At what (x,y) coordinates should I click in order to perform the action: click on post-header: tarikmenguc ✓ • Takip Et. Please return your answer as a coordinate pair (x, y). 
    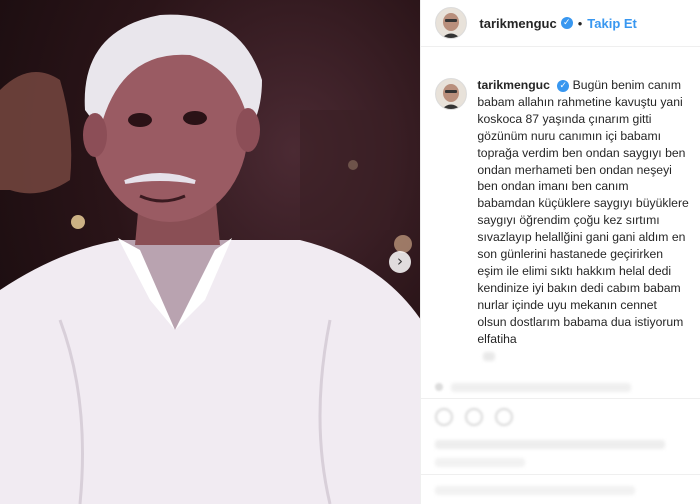
    Looking at the image, I should click on (560, 23).